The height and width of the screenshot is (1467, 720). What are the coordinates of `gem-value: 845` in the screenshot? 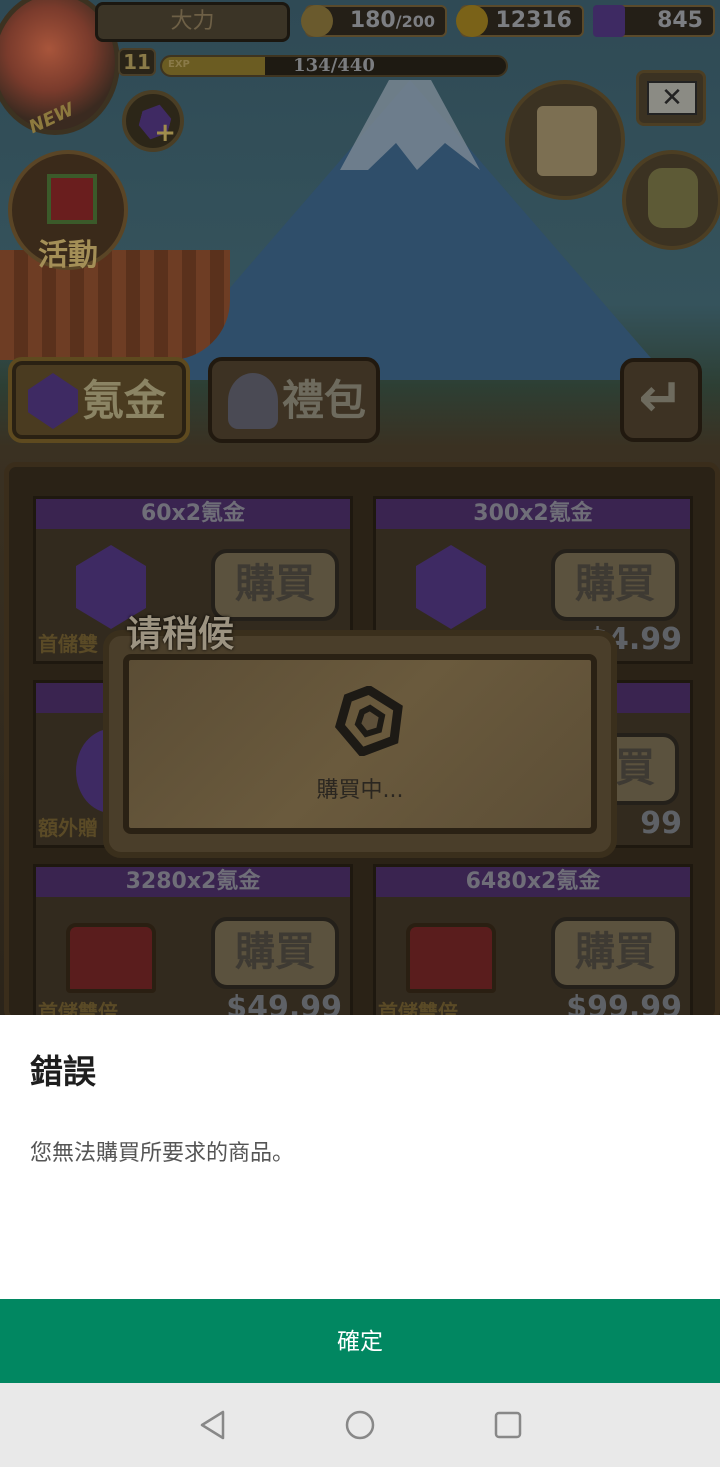 It's located at (680, 20).